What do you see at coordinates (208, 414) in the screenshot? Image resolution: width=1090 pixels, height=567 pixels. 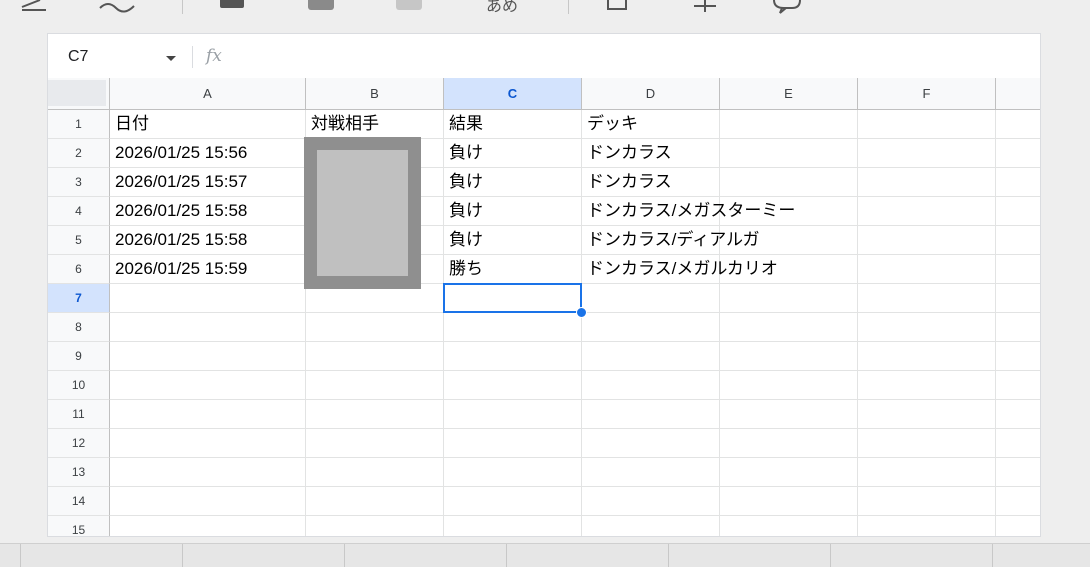 I see `cell-a11` at bounding box center [208, 414].